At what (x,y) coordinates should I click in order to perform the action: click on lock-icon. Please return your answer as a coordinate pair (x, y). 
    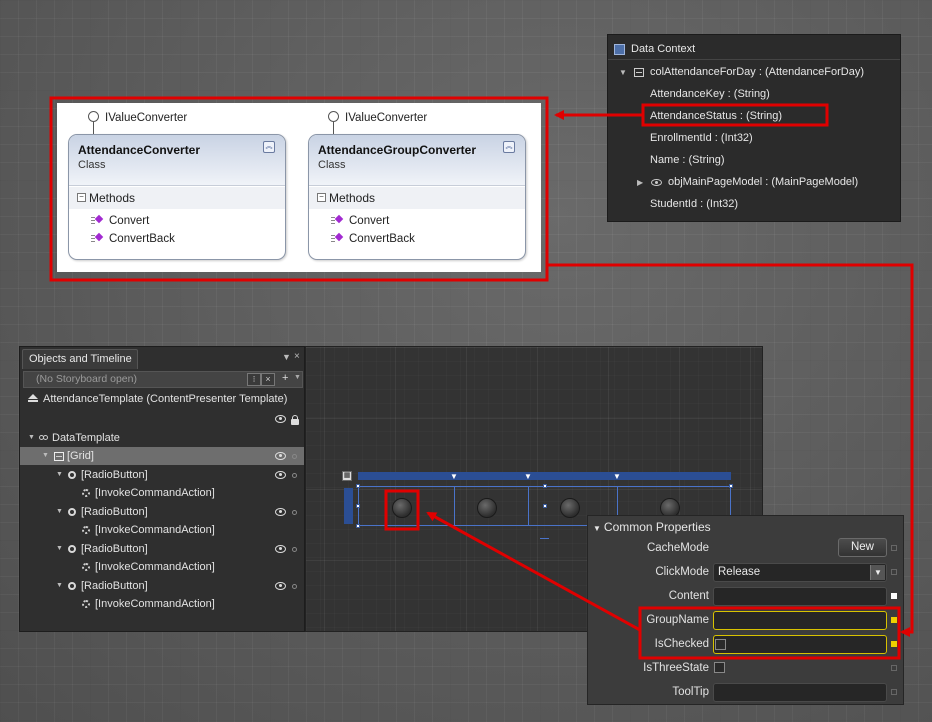
    Looking at the image, I should click on (295, 420).